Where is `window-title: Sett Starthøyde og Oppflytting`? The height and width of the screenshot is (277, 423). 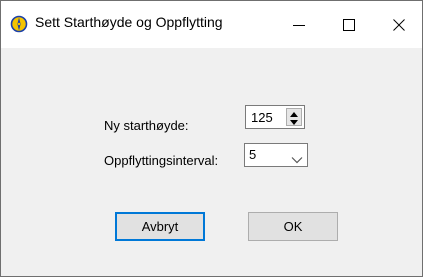 window-title: Sett Starthøyde og Oppflytting is located at coordinates (129, 22).